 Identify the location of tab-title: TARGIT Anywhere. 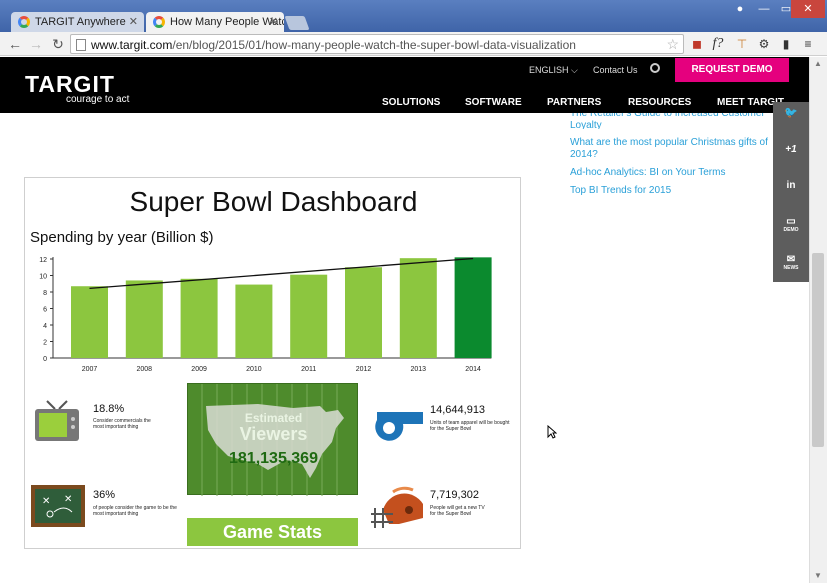
(80, 22).